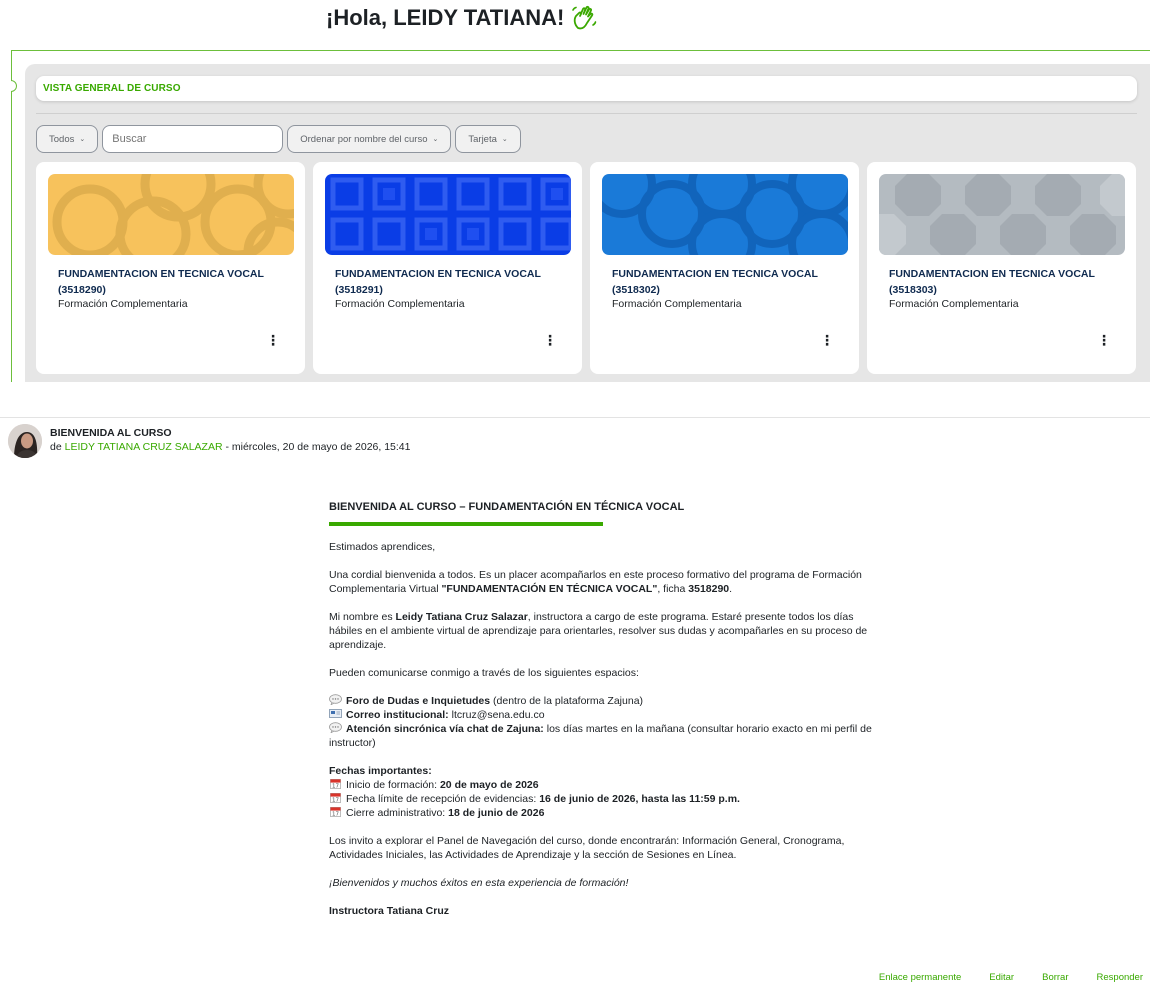 This screenshot has width=1150, height=992. What do you see at coordinates (362, 617) in the screenshot?
I see `text: Mi nombre es` at bounding box center [362, 617].